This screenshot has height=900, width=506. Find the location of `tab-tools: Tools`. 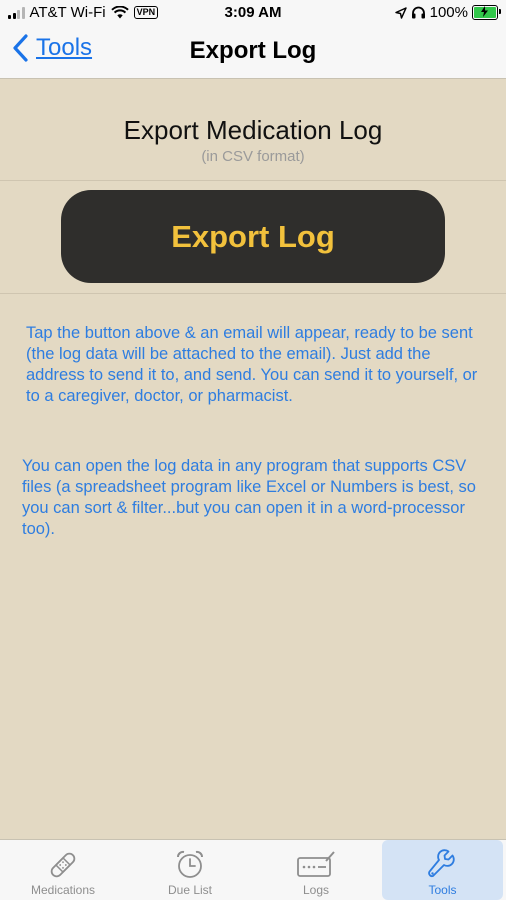

tab-tools: Tools is located at coordinates (442, 870).